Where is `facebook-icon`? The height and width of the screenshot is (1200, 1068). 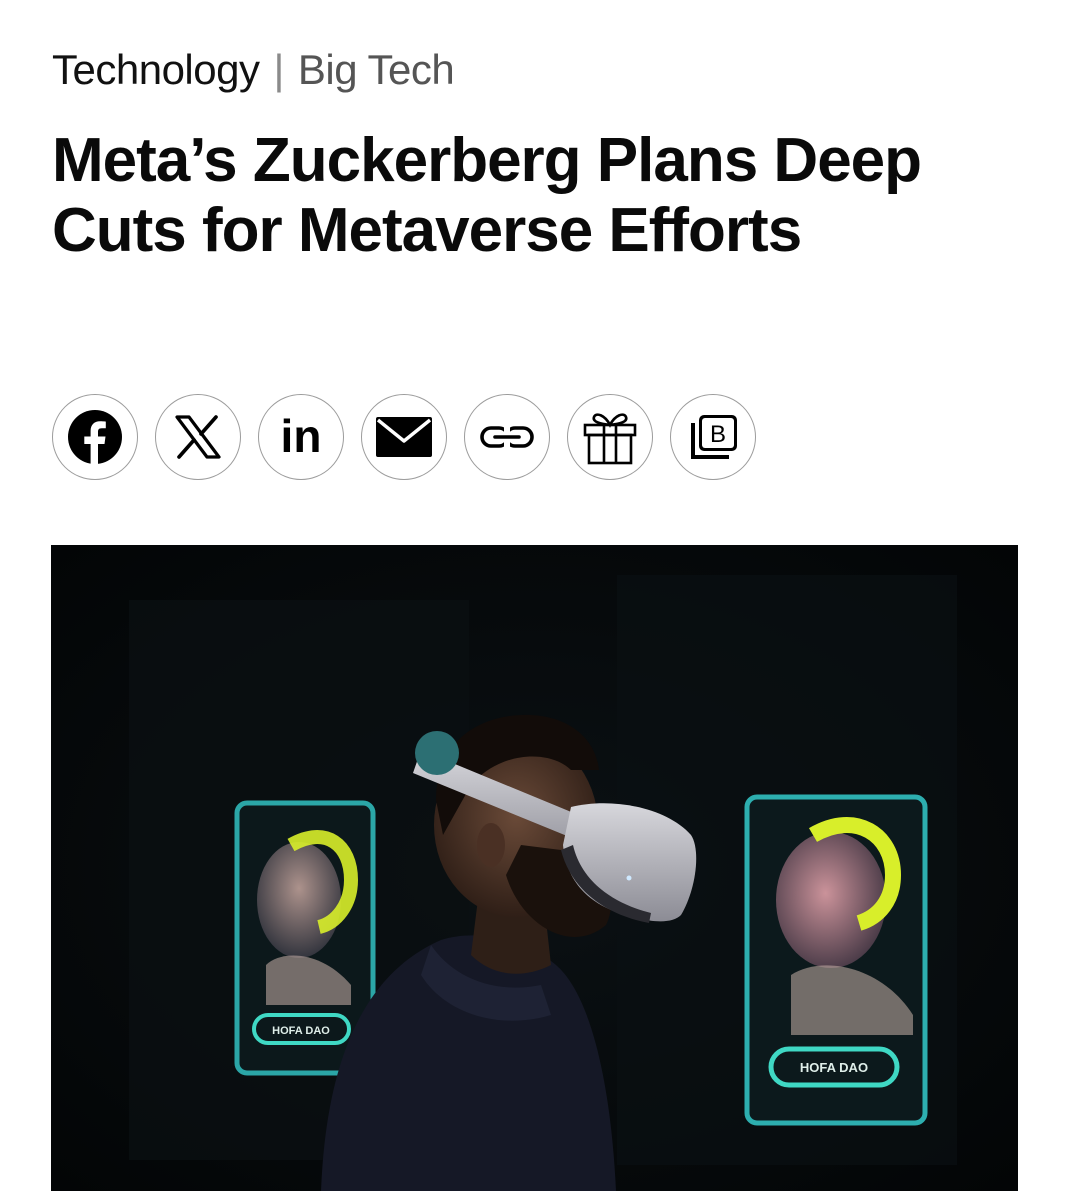 facebook-icon is located at coordinates (95, 437).